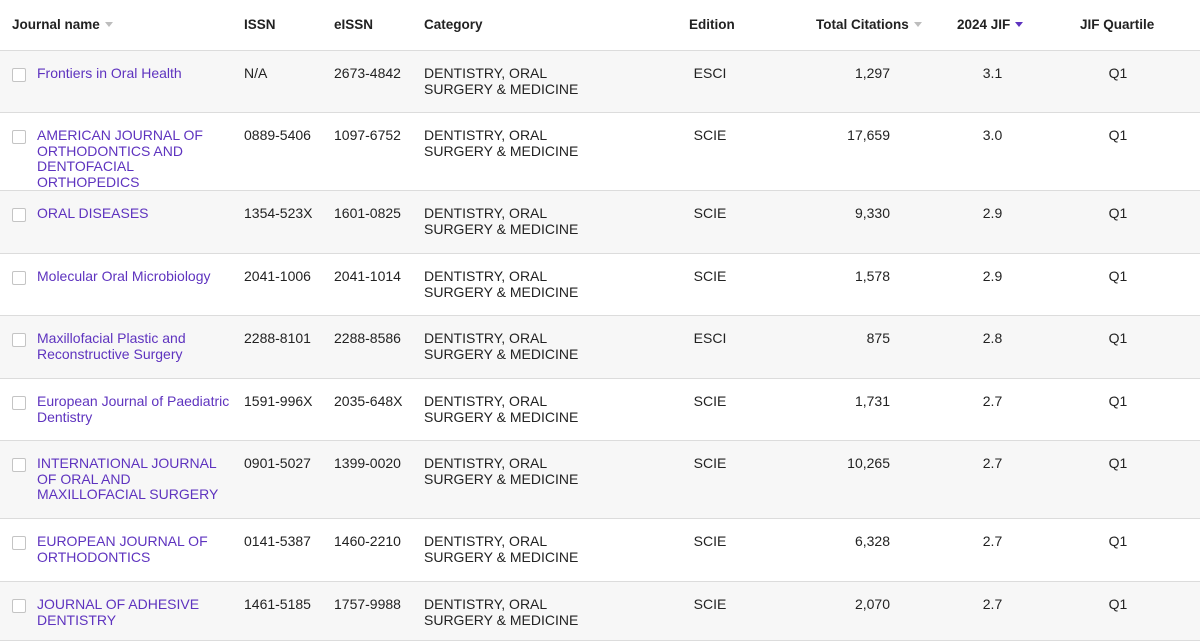 This screenshot has width=1200, height=641. What do you see at coordinates (992, 135) in the screenshot?
I see `jif-value: 3.0` at bounding box center [992, 135].